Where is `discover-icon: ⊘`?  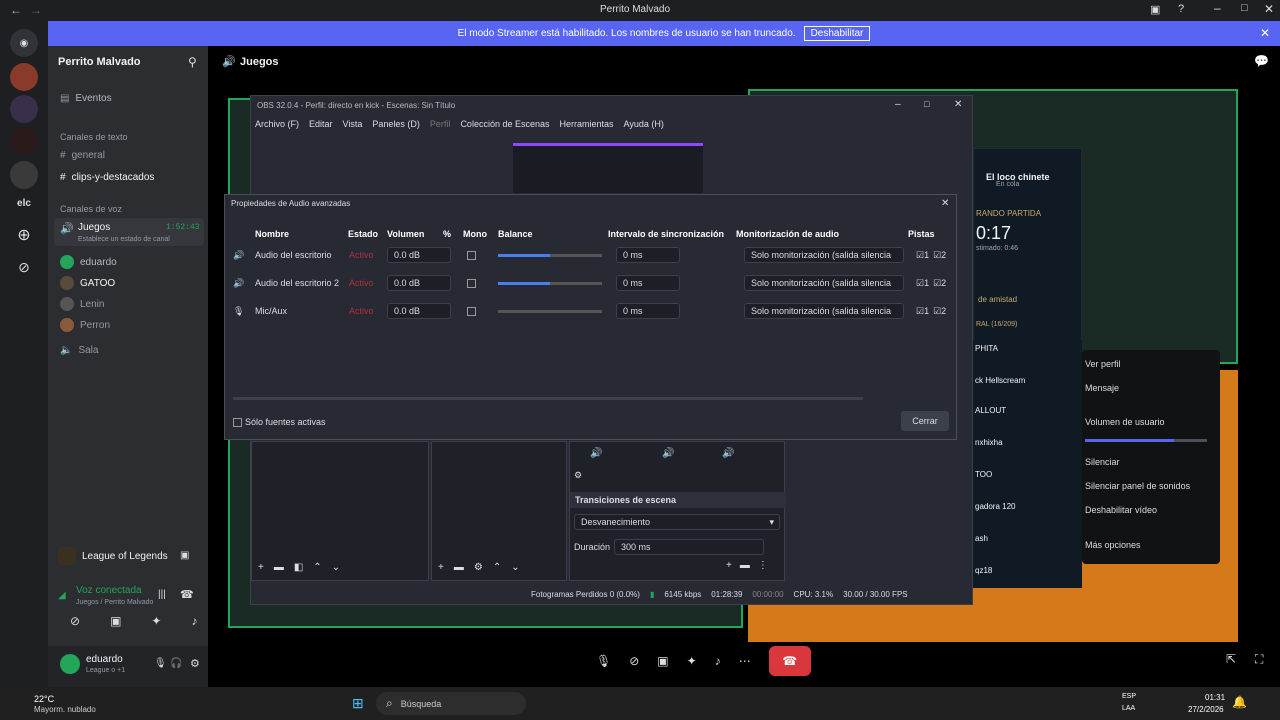 discover-icon: ⊘ is located at coordinates (24, 267).